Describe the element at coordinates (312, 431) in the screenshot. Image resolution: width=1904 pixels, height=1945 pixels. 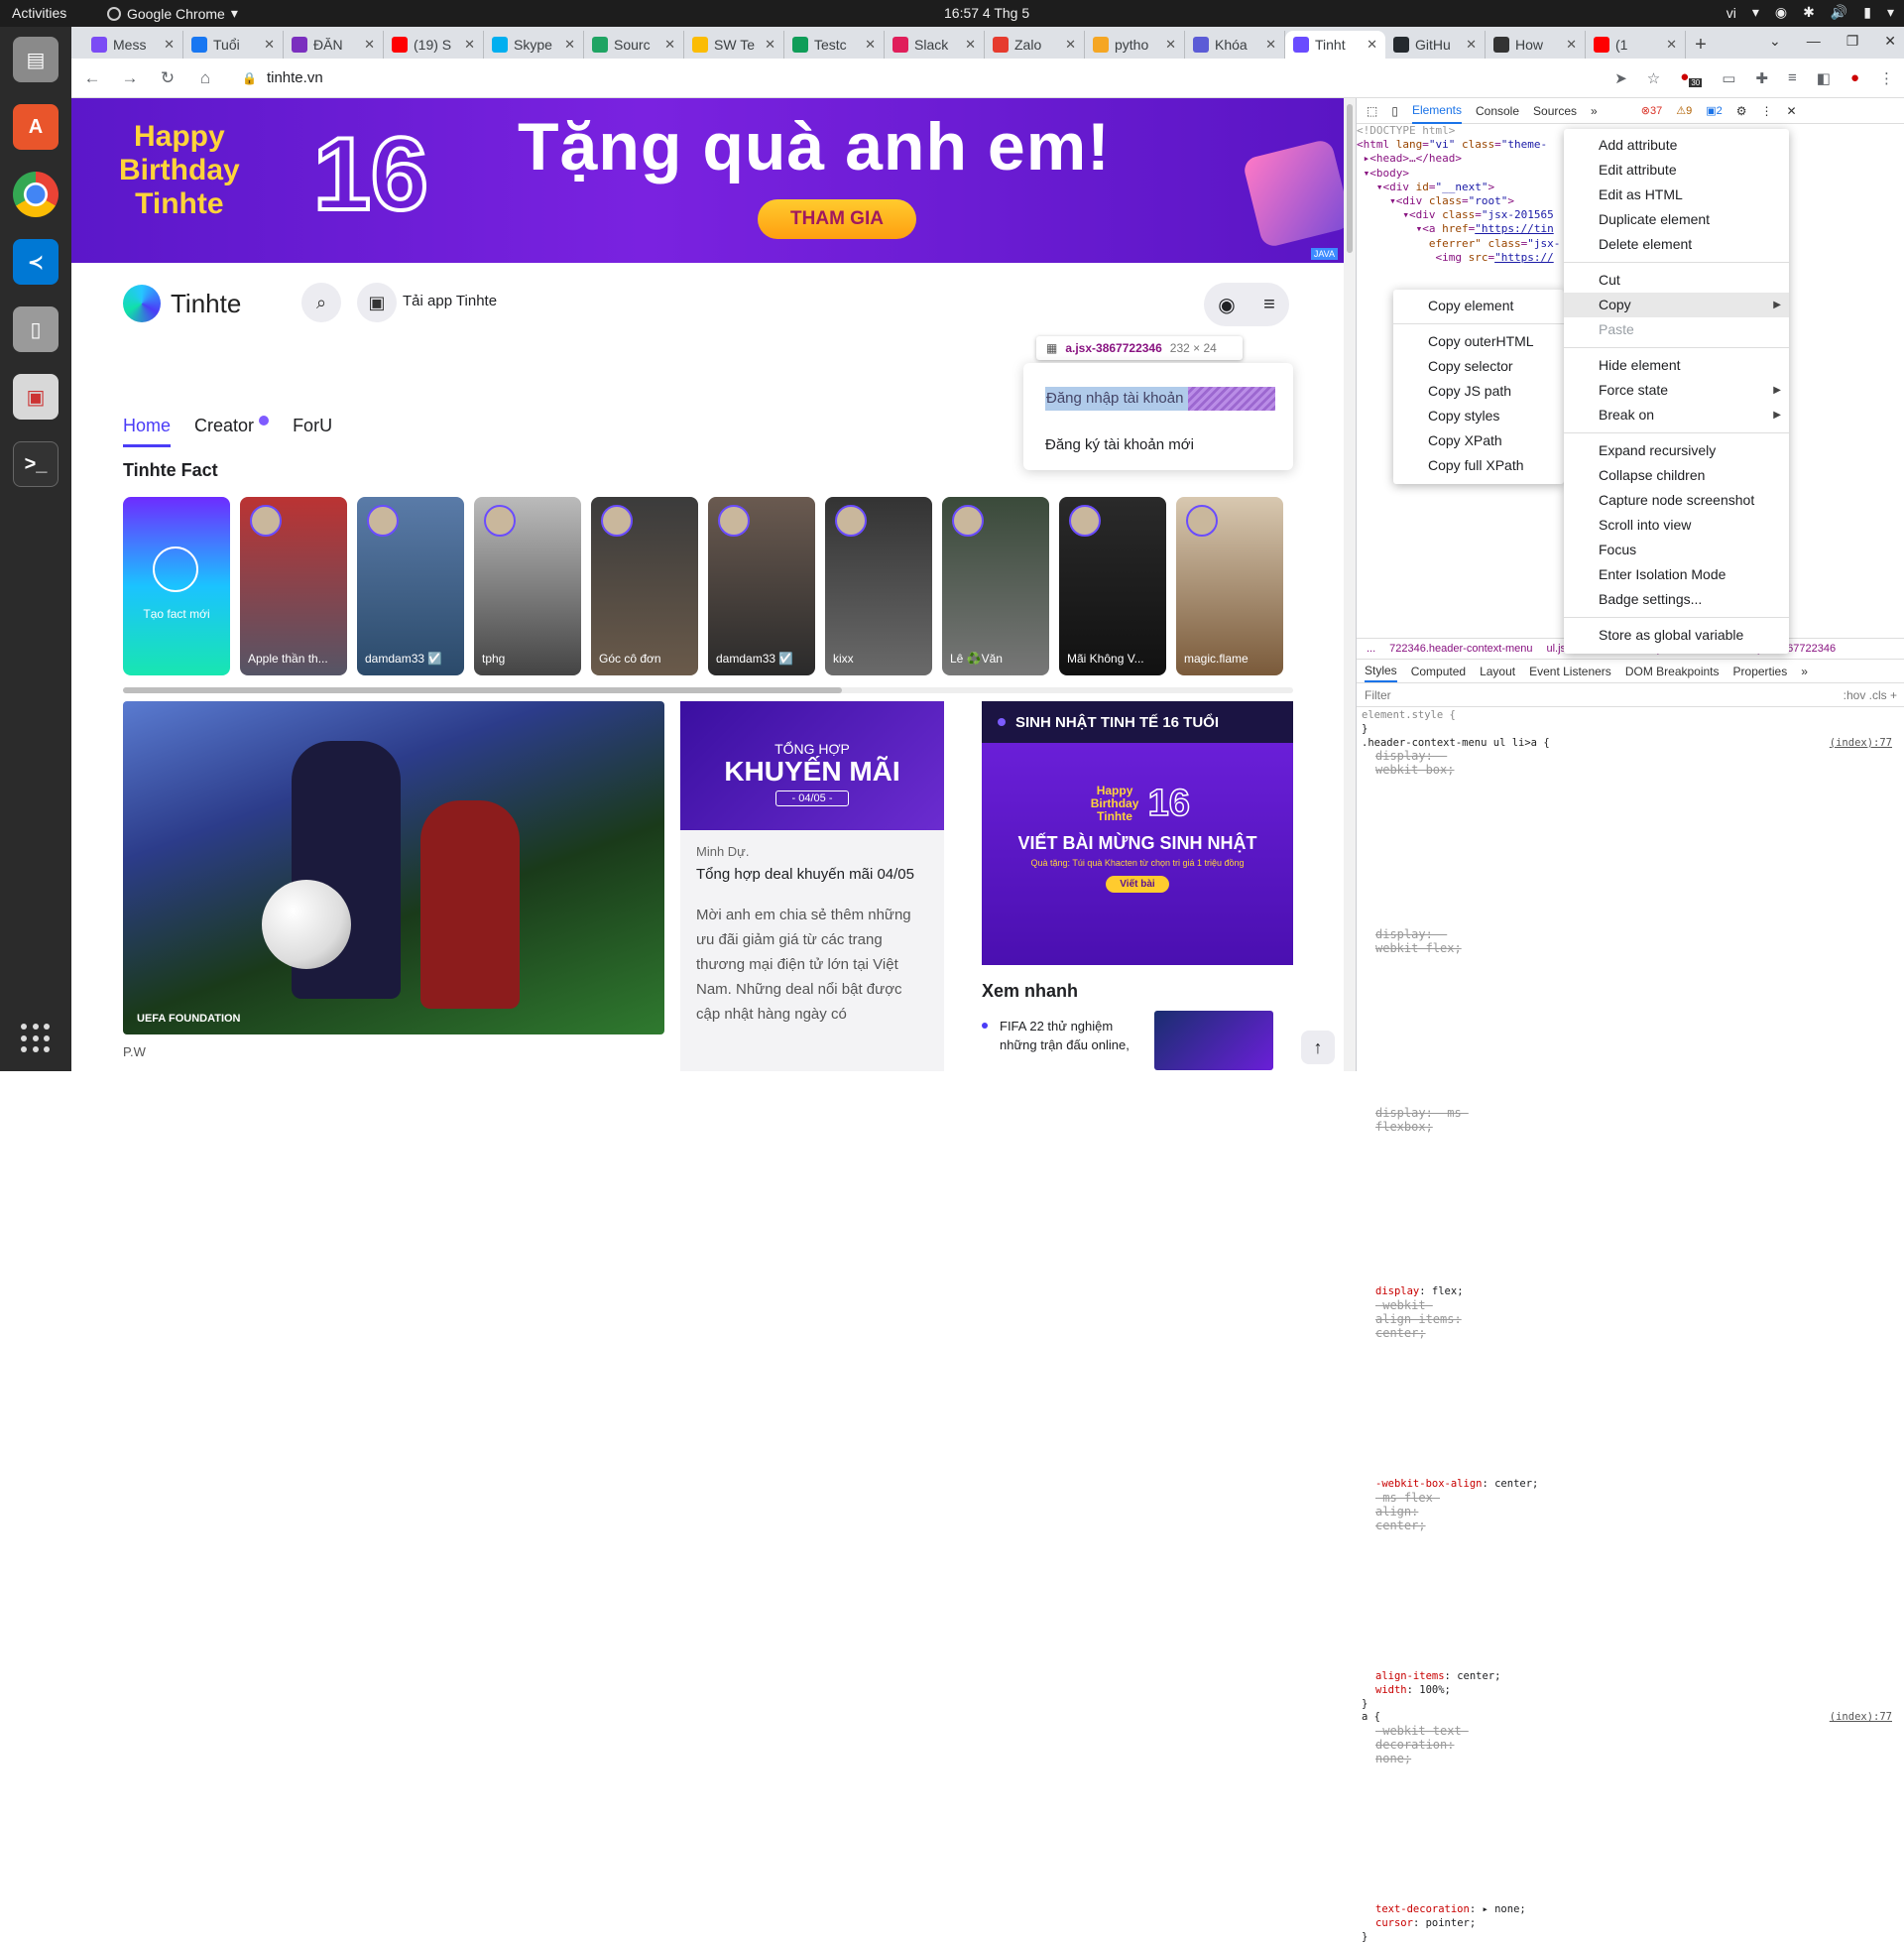
I see `tab-foru: ForU` at that location.